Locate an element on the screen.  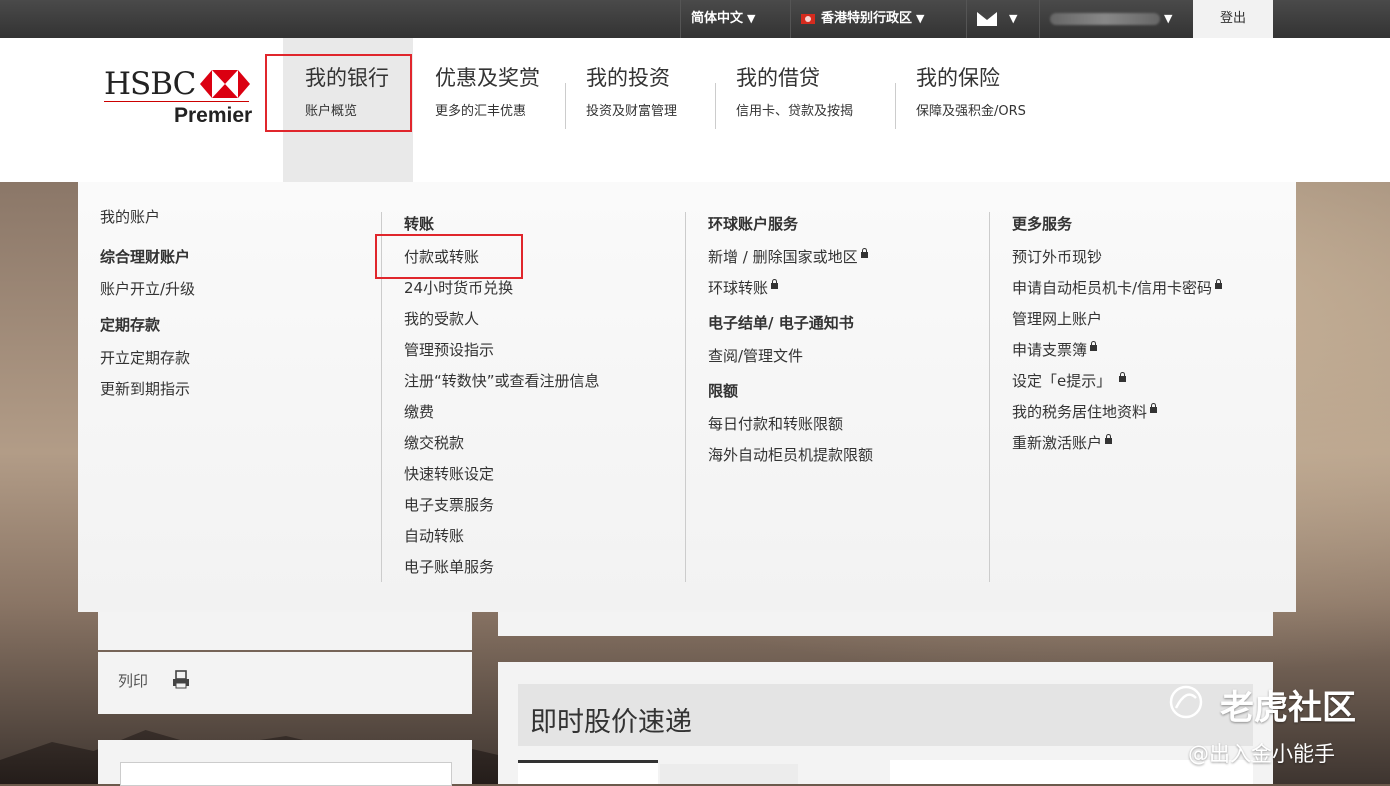
nav-subtitle: 投资及财富管理 is located at coordinates (632, 111).